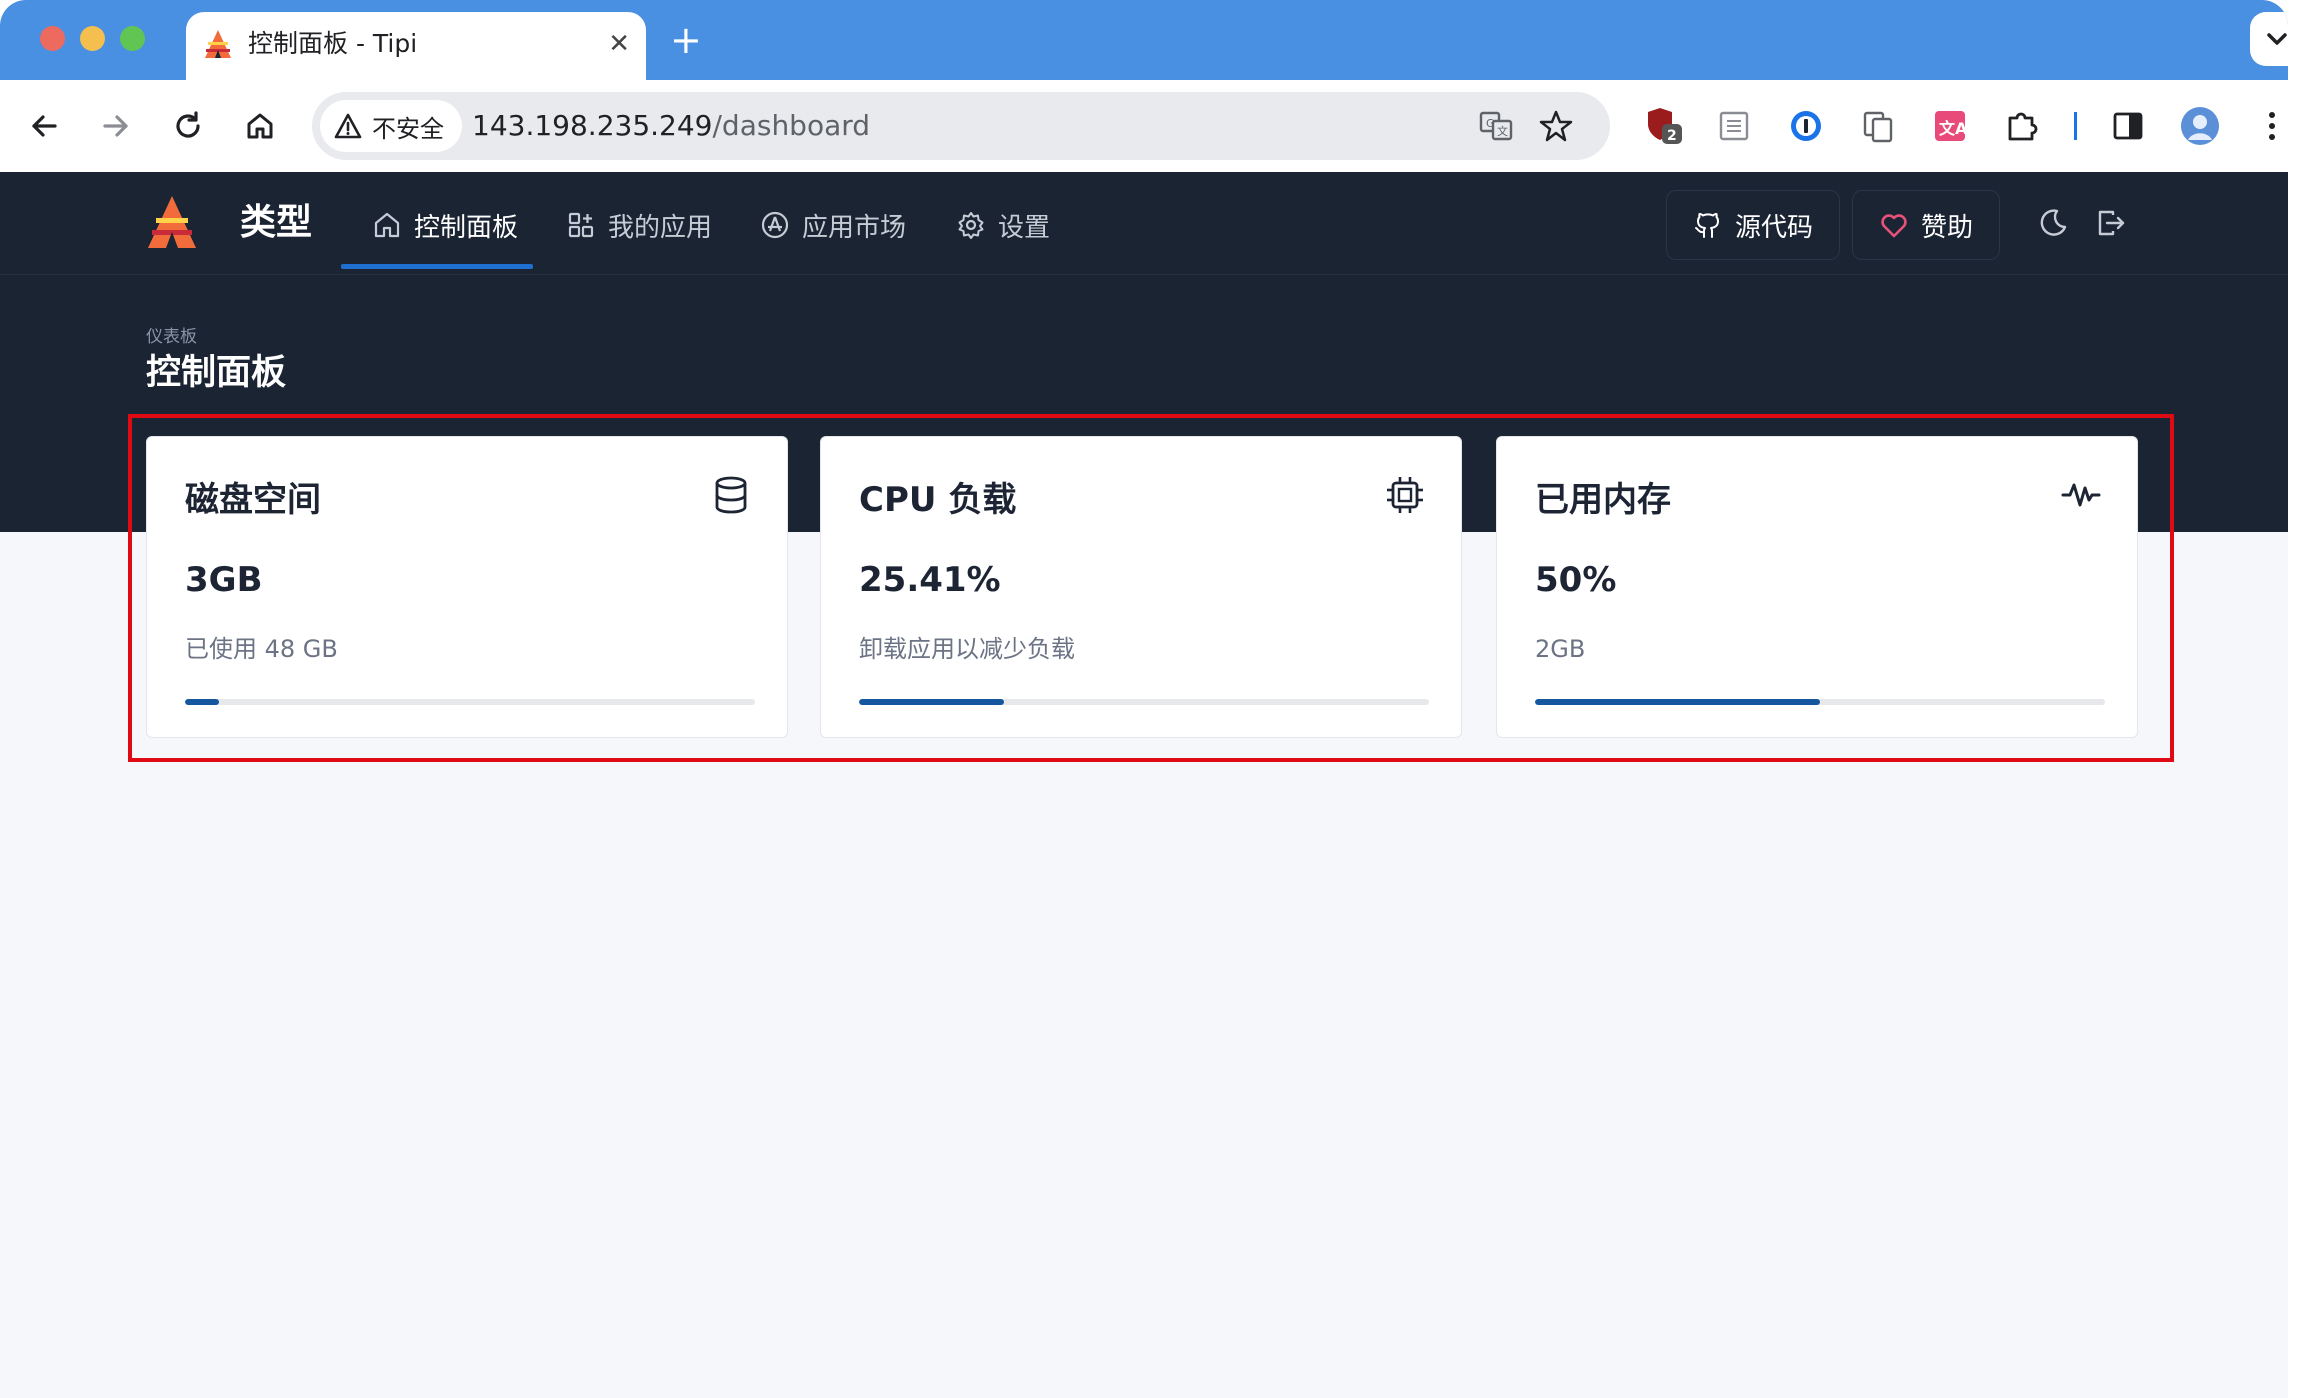 This screenshot has height=1398, width=2318. I want to click on app-navbar: 类型 控制面板 我的应用 应用市场 设置 源代码 赞助, so click(1144, 223).